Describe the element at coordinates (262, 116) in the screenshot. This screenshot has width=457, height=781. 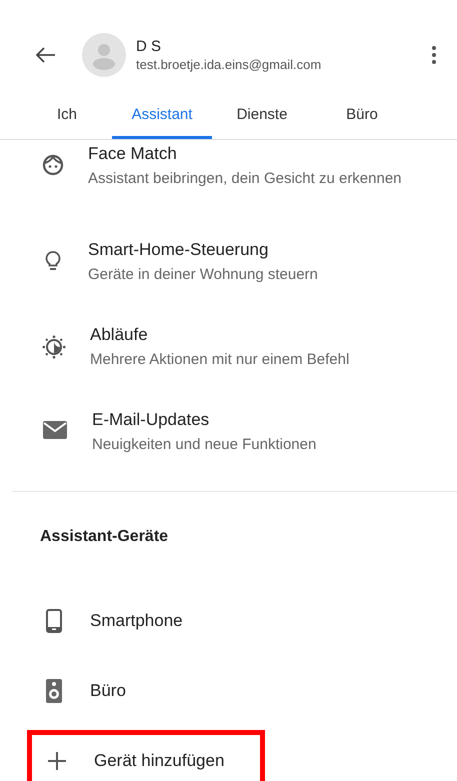
I see `tab: Dienste` at that location.